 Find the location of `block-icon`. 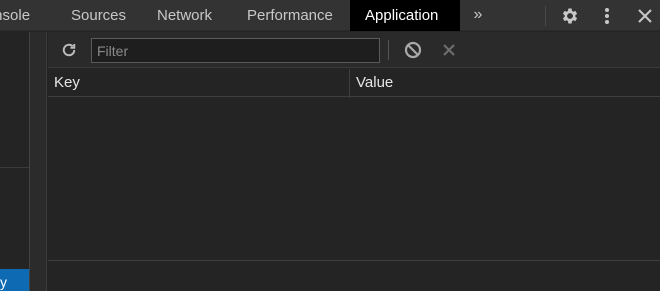

block-icon is located at coordinates (413, 50).